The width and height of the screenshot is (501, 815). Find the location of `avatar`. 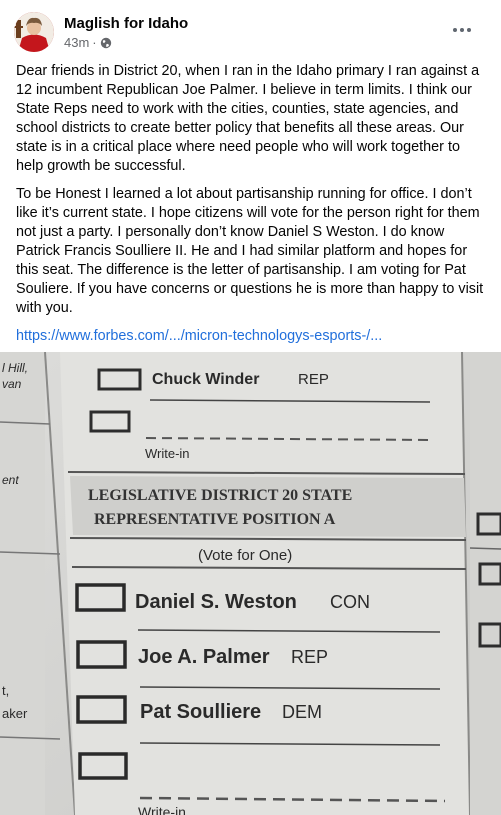

avatar is located at coordinates (34, 32).